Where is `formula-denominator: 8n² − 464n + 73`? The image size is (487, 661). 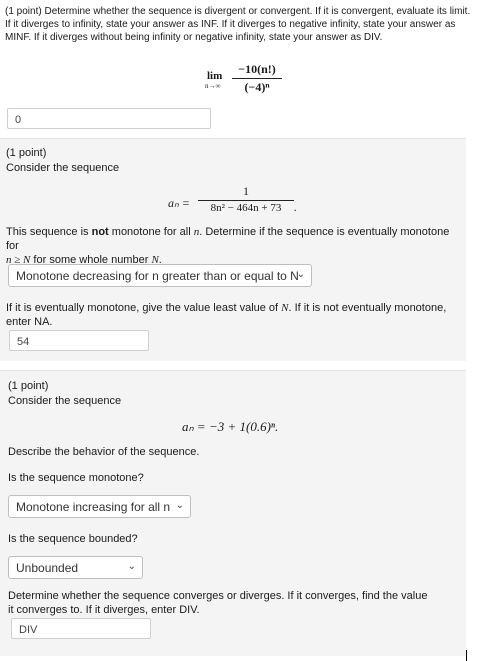 formula-denominator: 8n² − 464n + 73 is located at coordinates (246, 208).